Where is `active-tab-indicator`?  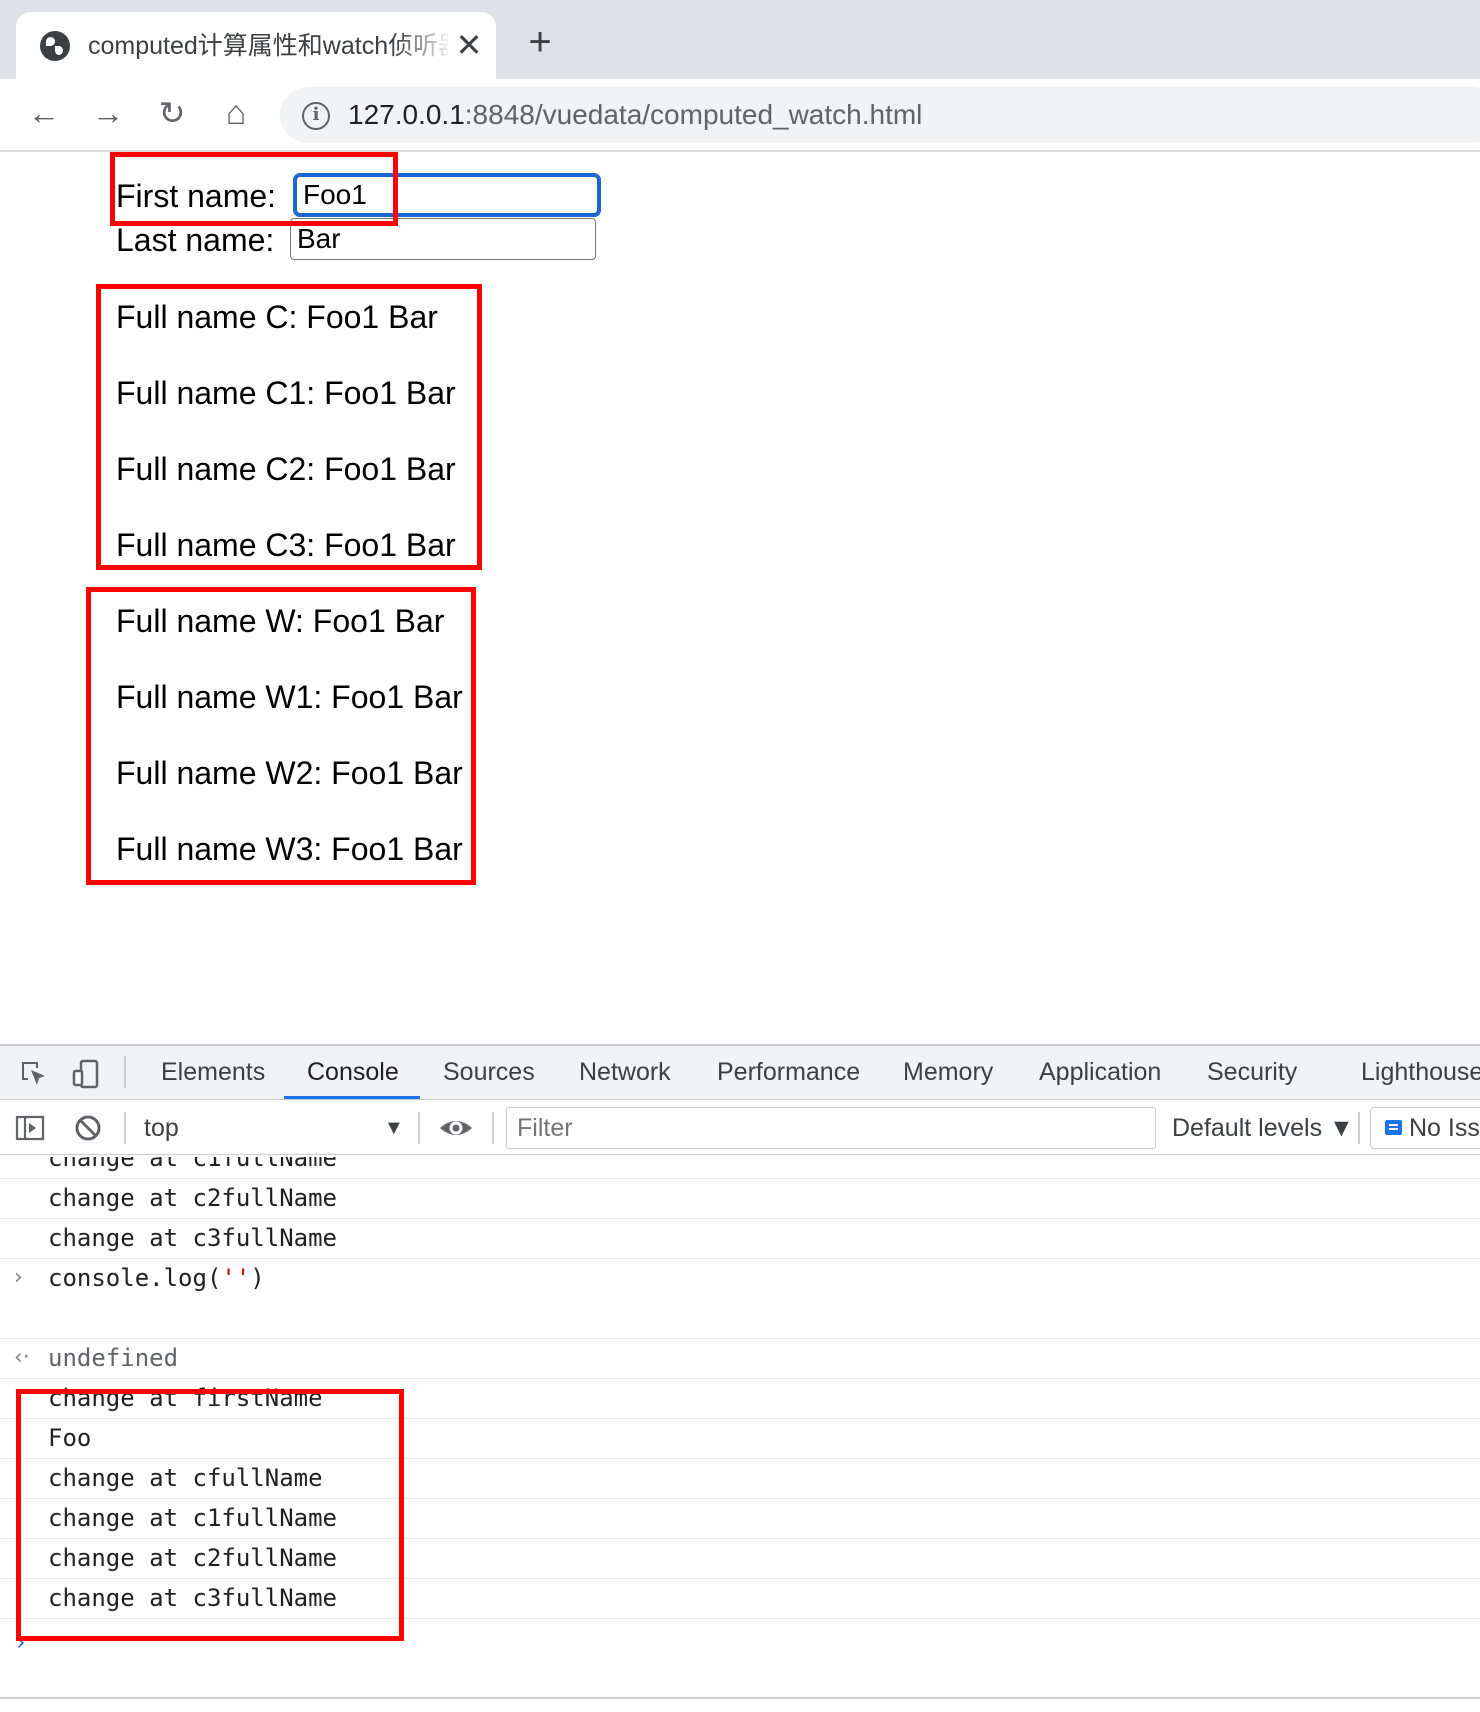 active-tab-indicator is located at coordinates (352, 1097).